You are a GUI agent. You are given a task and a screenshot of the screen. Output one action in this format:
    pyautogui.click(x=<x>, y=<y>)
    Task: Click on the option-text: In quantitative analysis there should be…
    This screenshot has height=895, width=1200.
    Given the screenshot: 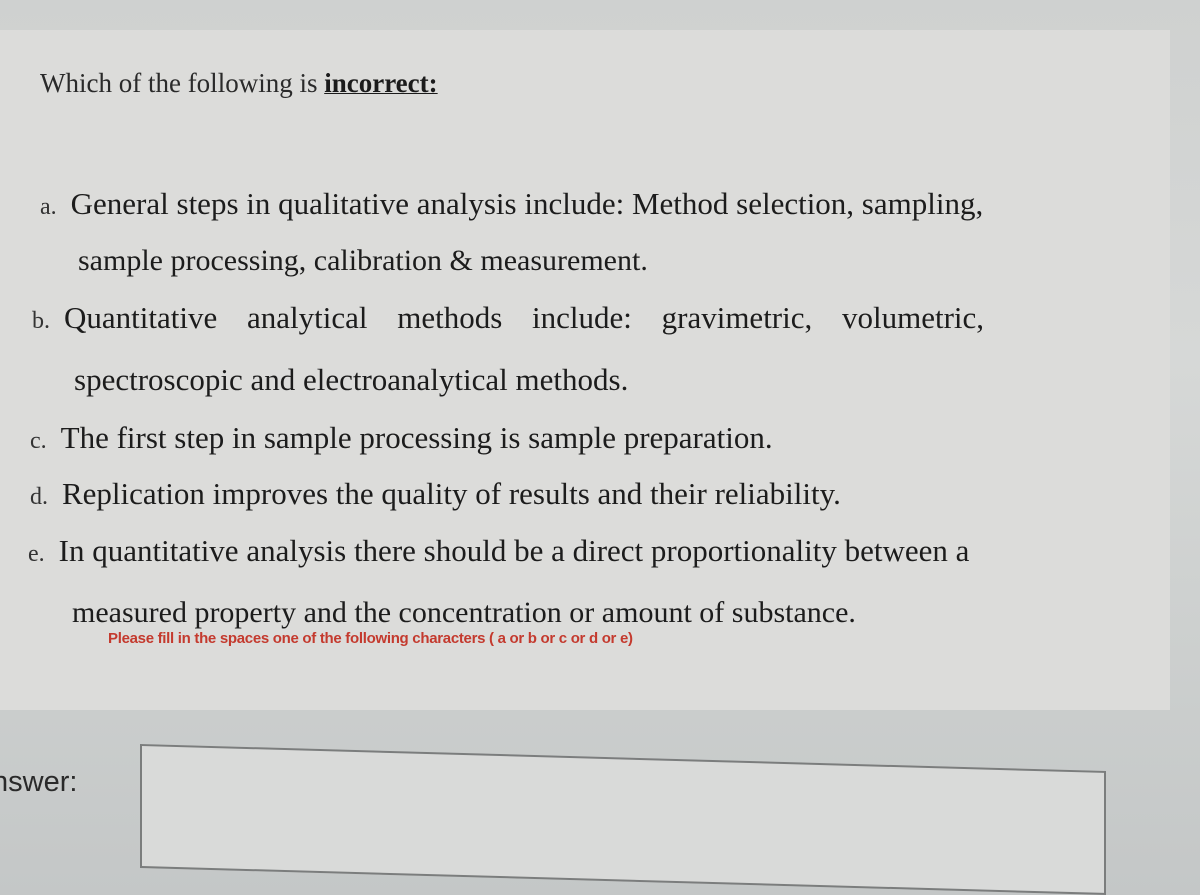 What is the action you would take?
    pyautogui.click(x=514, y=550)
    